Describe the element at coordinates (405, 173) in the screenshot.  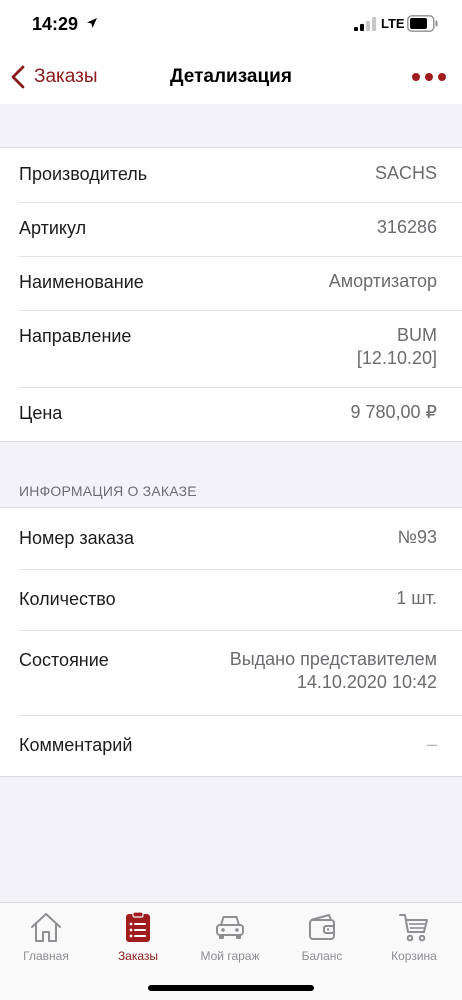
I see `manufacturer-value: SACHS` at that location.